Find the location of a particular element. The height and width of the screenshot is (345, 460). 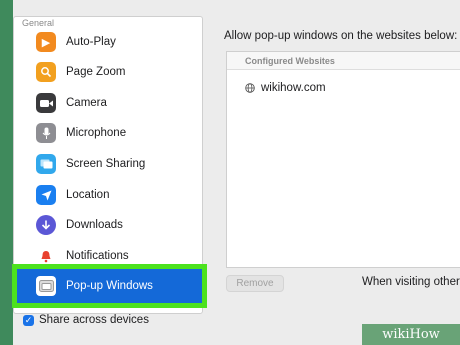

sidebar-item-label: Auto-Play is located at coordinates (91, 42).